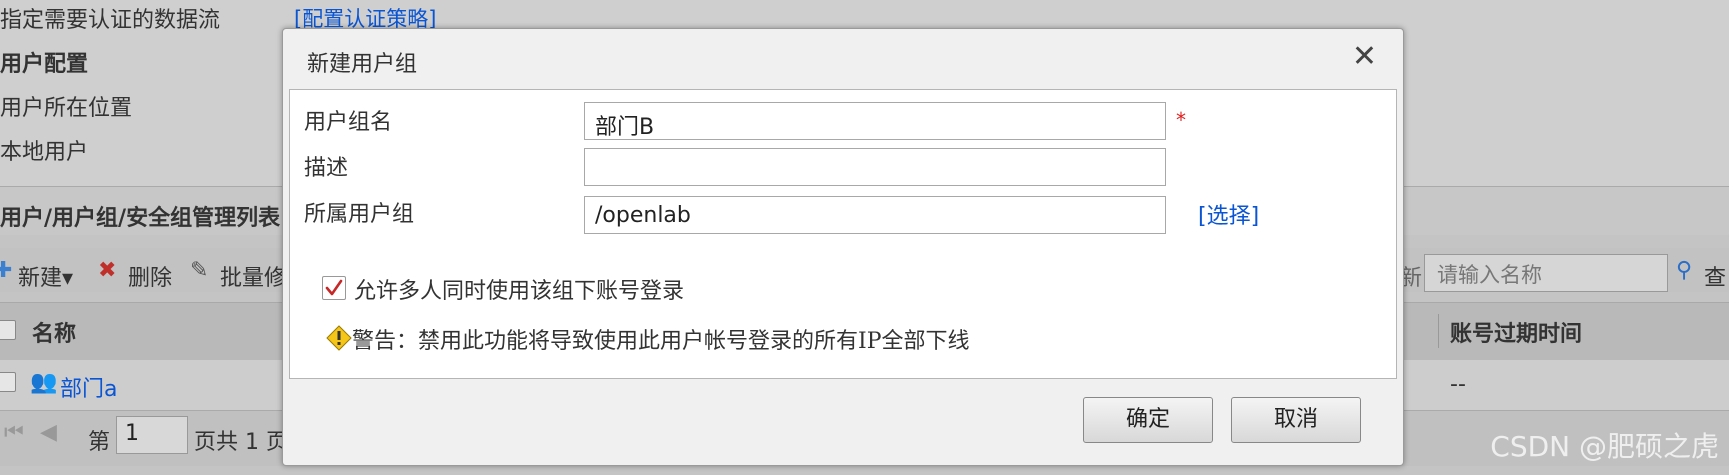 The height and width of the screenshot is (475, 1729). Describe the element at coordinates (110, 20) in the screenshot. I see `specify-flow-label: 指定需要认证的数据流` at that location.